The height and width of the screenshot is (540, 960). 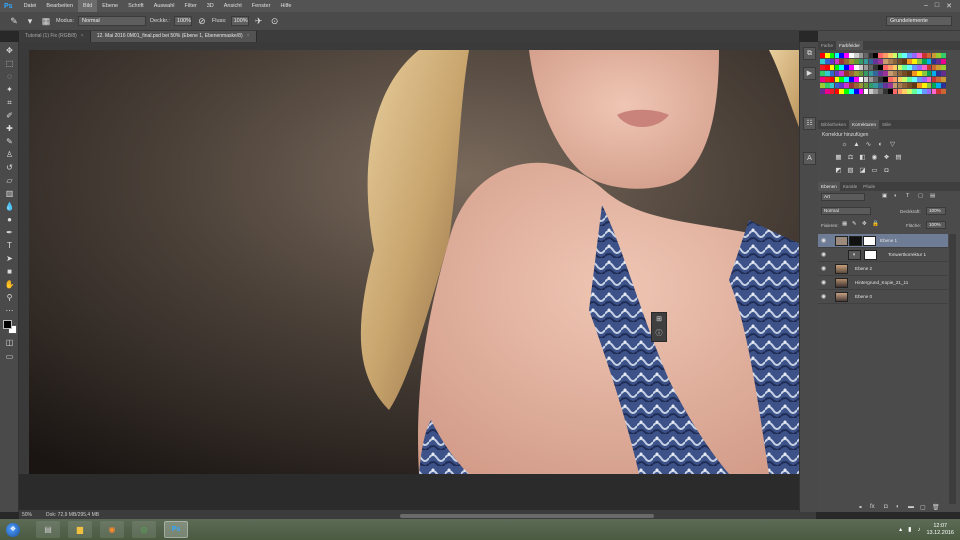 I want to click on menu-fenster: Fenster, so click(x=261, y=6).